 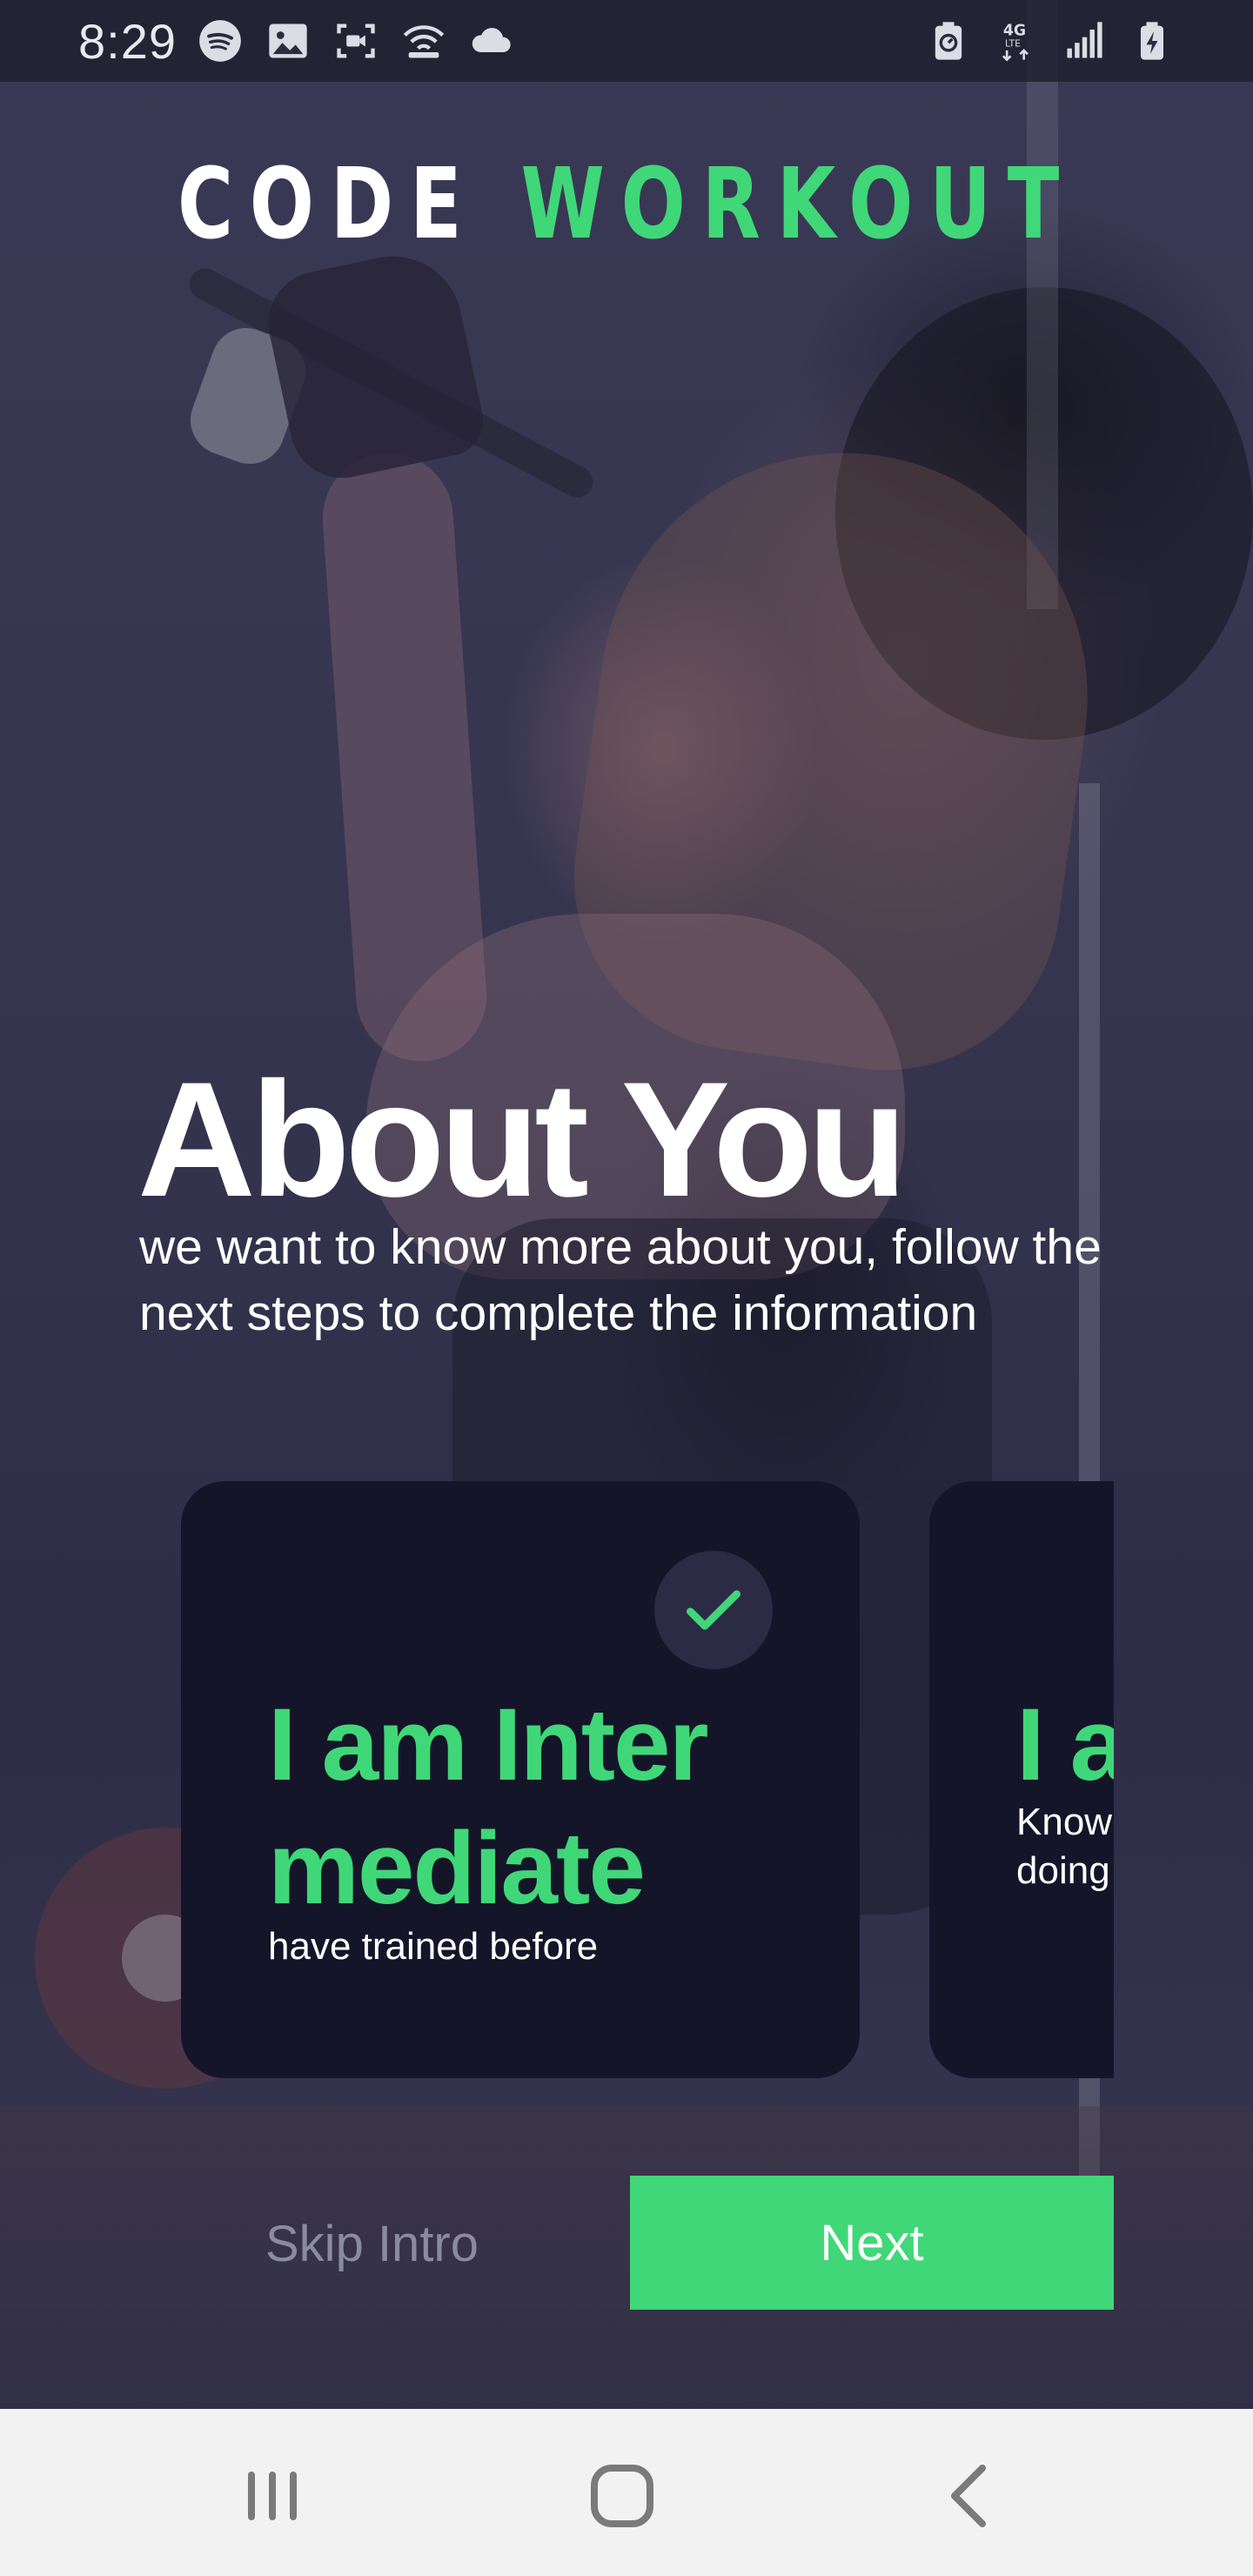 I want to click on cloud-icon, so click(x=492, y=41).